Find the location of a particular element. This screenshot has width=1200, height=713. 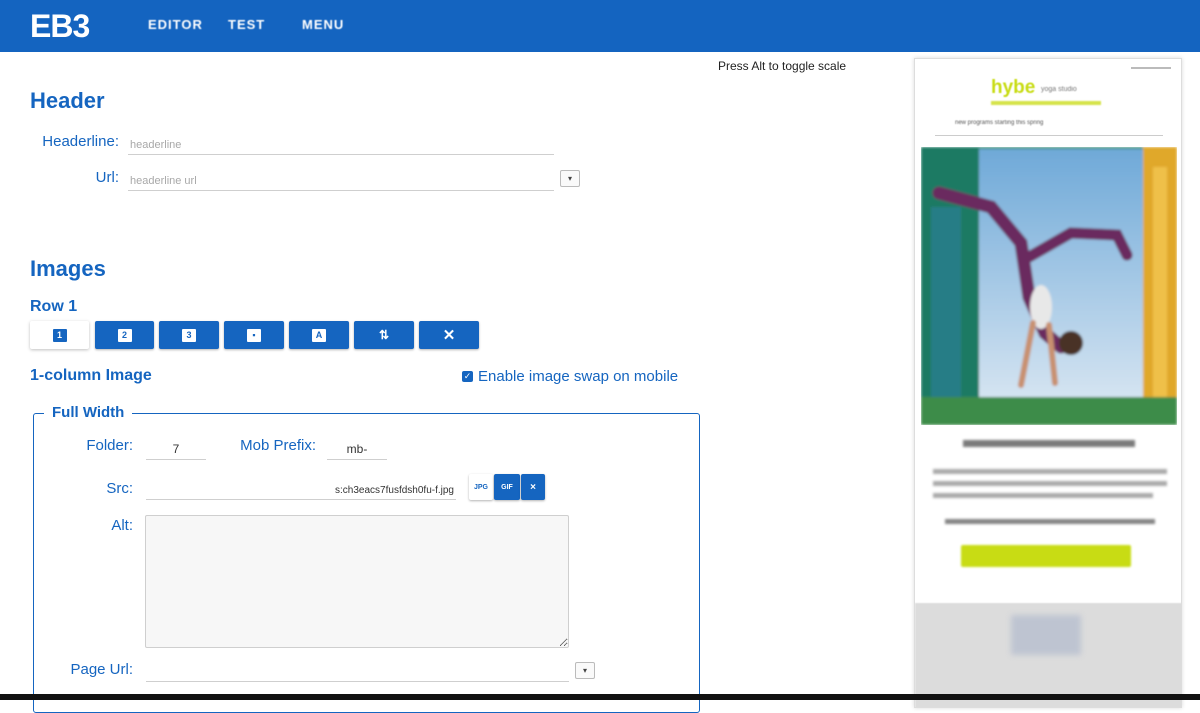

close-icon: ✕ is located at coordinates (449, 335).